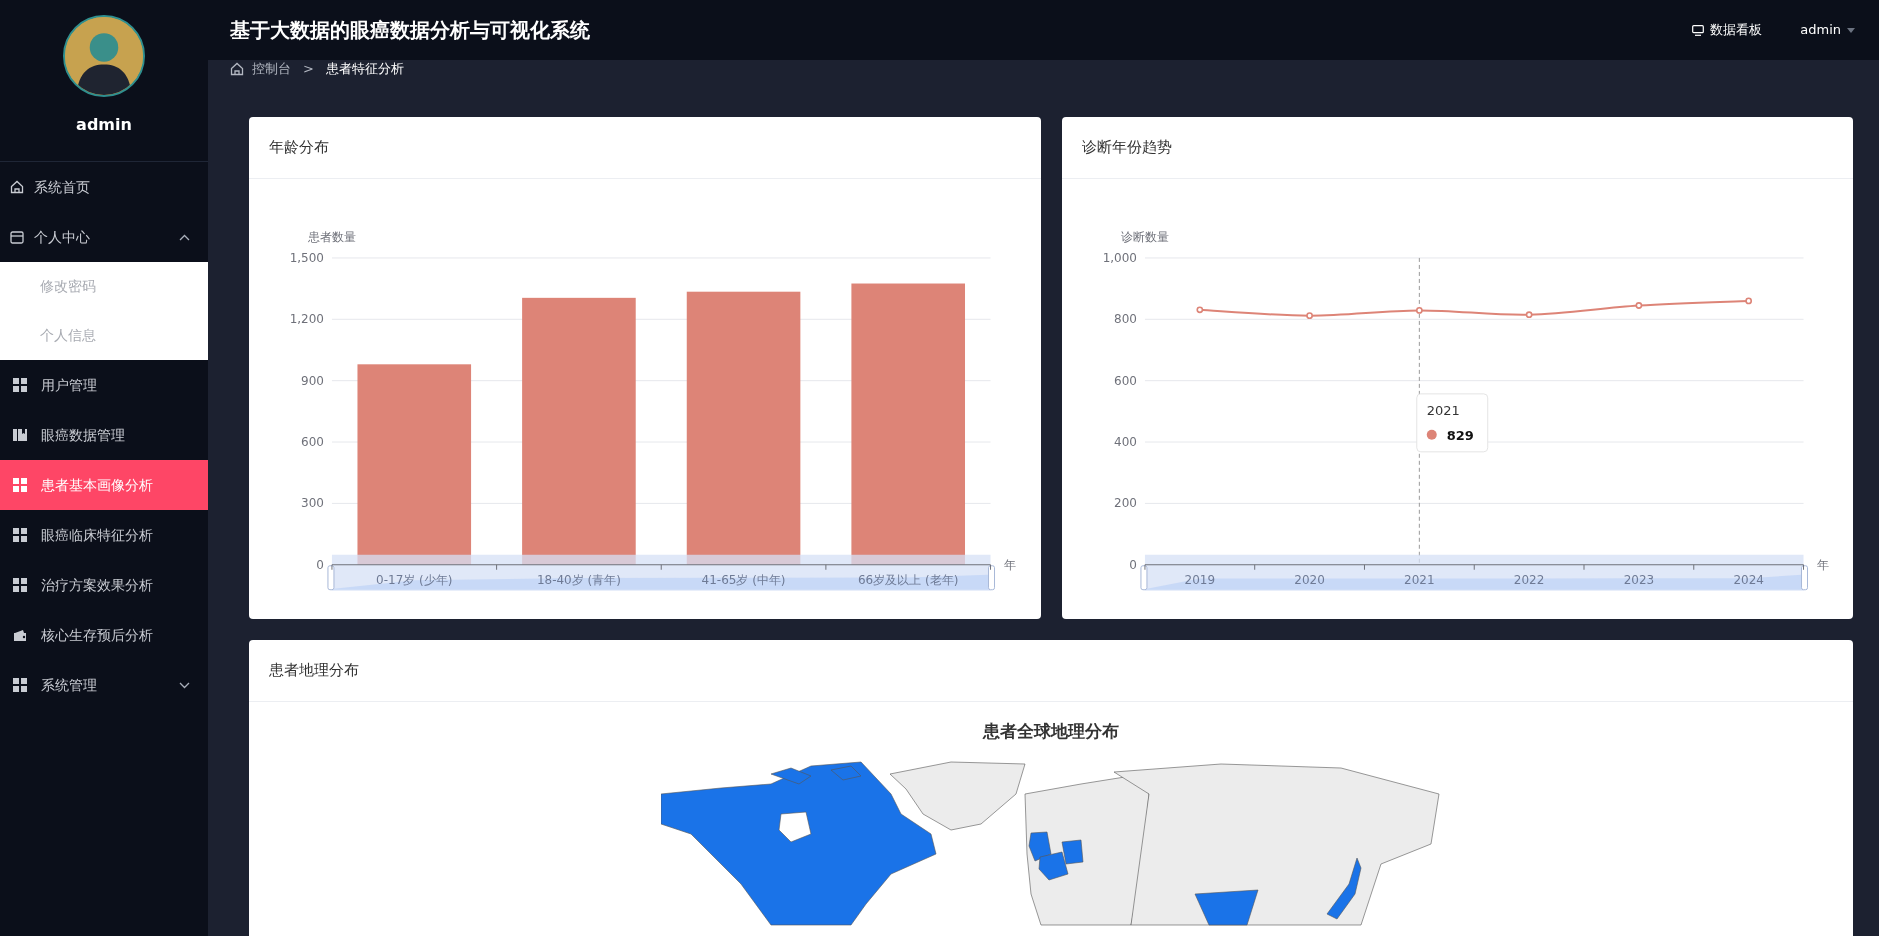  Describe the element at coordinates (299, 148) in the screenshot. I see `panel-title: 年龄分布` at that location.